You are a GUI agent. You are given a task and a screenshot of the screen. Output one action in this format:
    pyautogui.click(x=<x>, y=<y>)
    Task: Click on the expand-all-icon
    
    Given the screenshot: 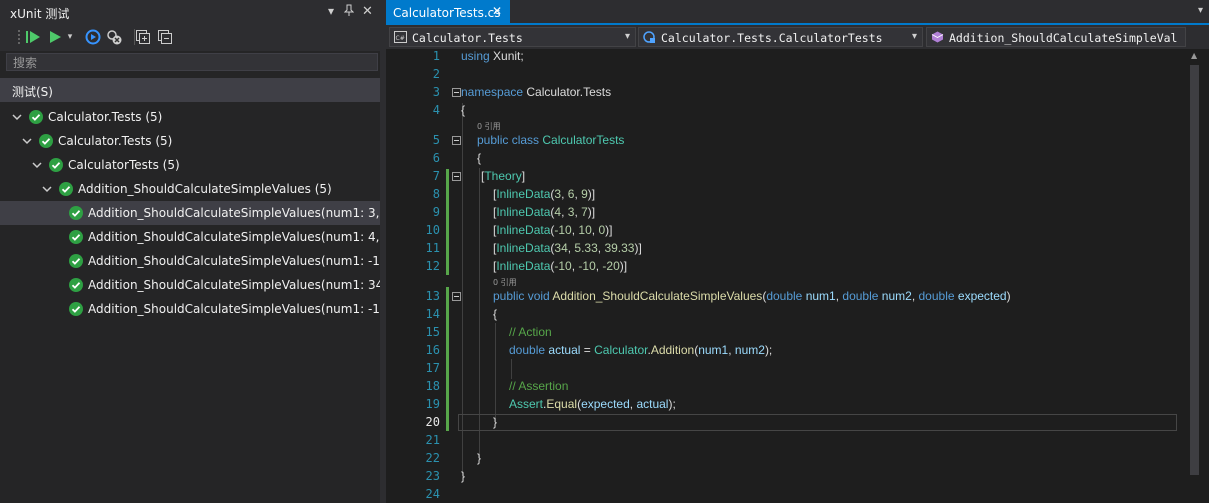 What is the action you would take?
    pyautogui.click(x=143, y=37)
    